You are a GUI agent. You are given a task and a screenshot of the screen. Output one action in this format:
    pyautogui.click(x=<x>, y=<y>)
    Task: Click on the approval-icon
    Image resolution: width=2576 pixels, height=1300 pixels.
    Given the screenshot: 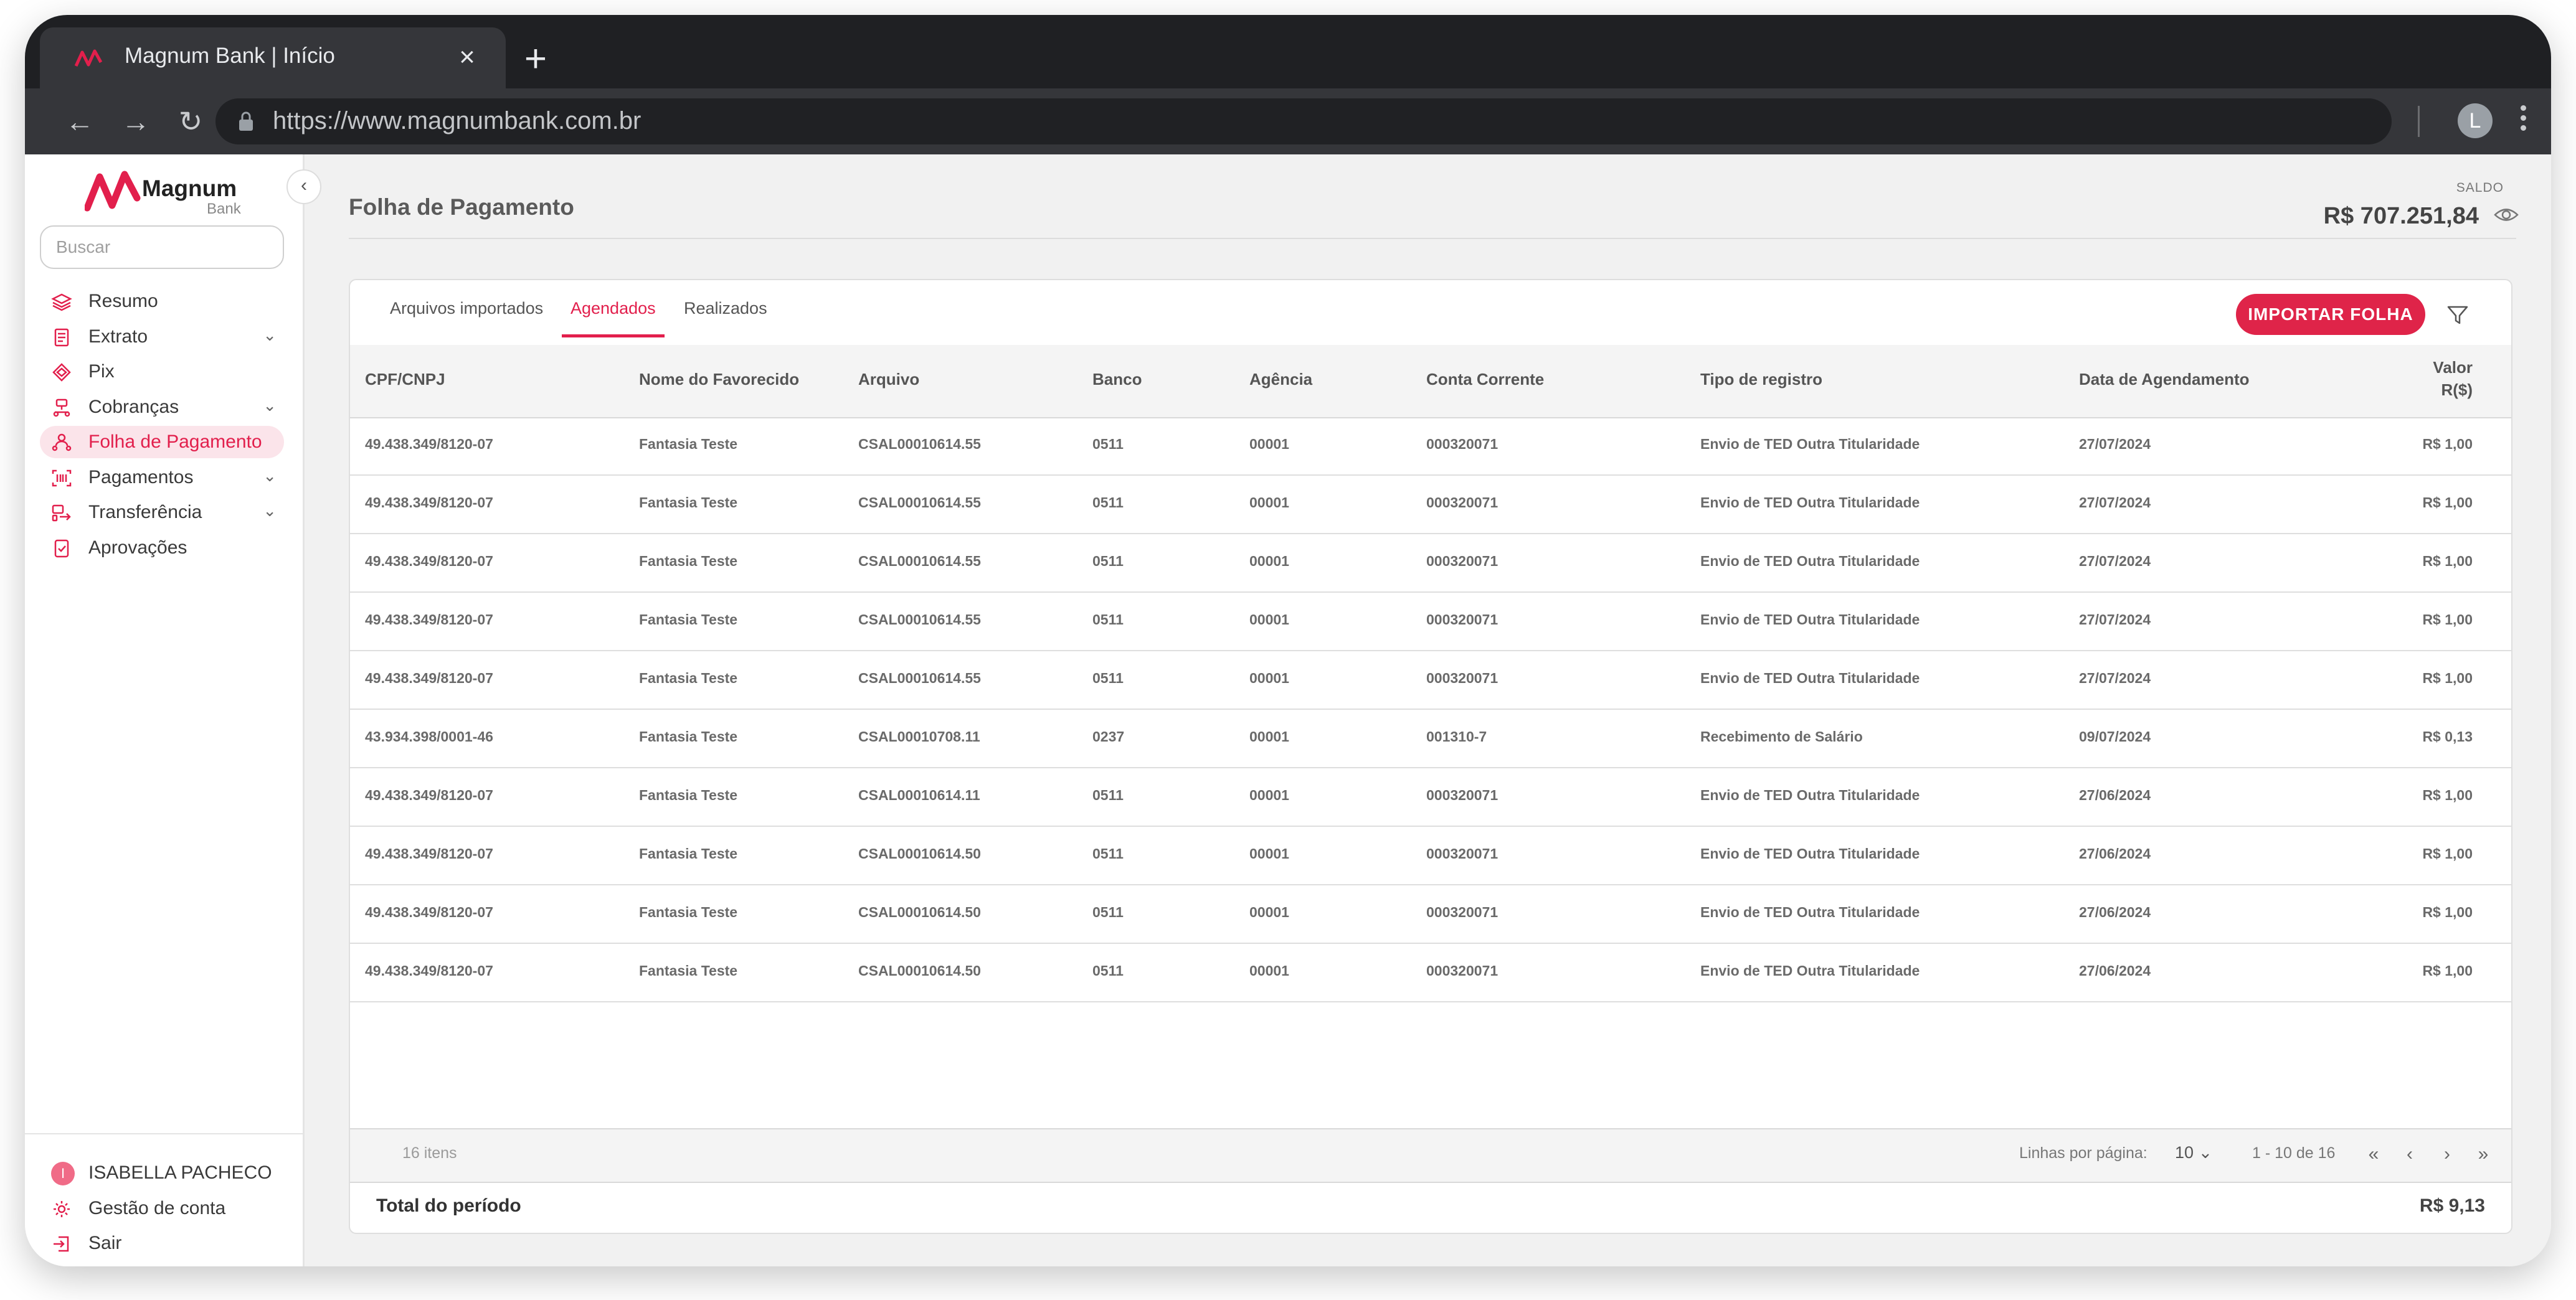 What is the action you would take?
    pyautogui.click(x=62, y=548)
    